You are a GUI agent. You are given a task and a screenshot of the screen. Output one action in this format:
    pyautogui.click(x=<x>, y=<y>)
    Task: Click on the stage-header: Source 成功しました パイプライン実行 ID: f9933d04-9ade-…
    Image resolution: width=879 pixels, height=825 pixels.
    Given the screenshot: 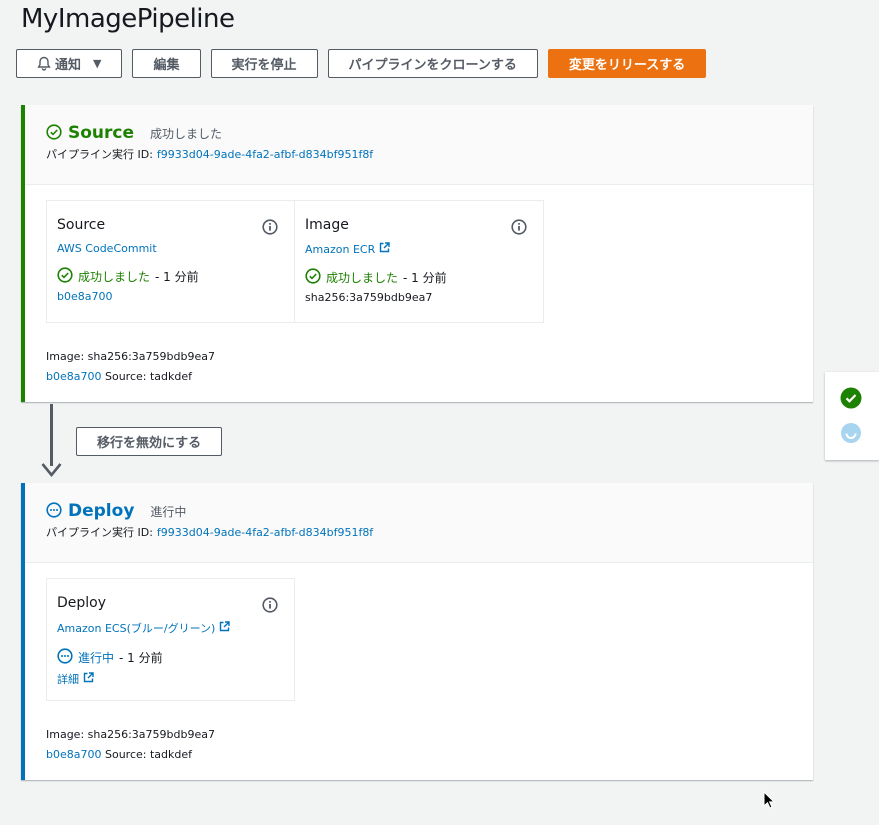 What is the action you would take?
    pyautogui.click(x=417, y=145)
    